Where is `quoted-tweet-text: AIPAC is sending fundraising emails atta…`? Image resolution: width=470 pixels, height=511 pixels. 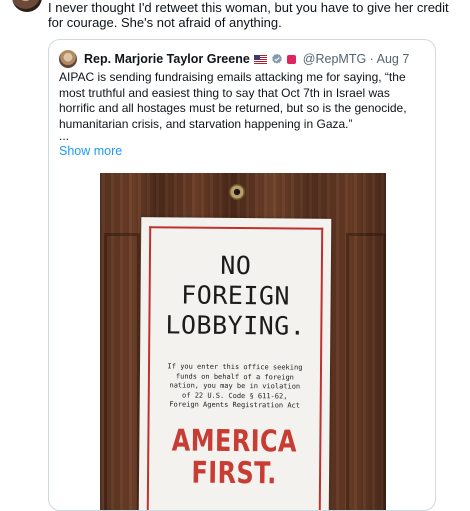
quoted-tweet-text: AIPAC is sending fundraising emails atta… is located at coordinates (233, 100).